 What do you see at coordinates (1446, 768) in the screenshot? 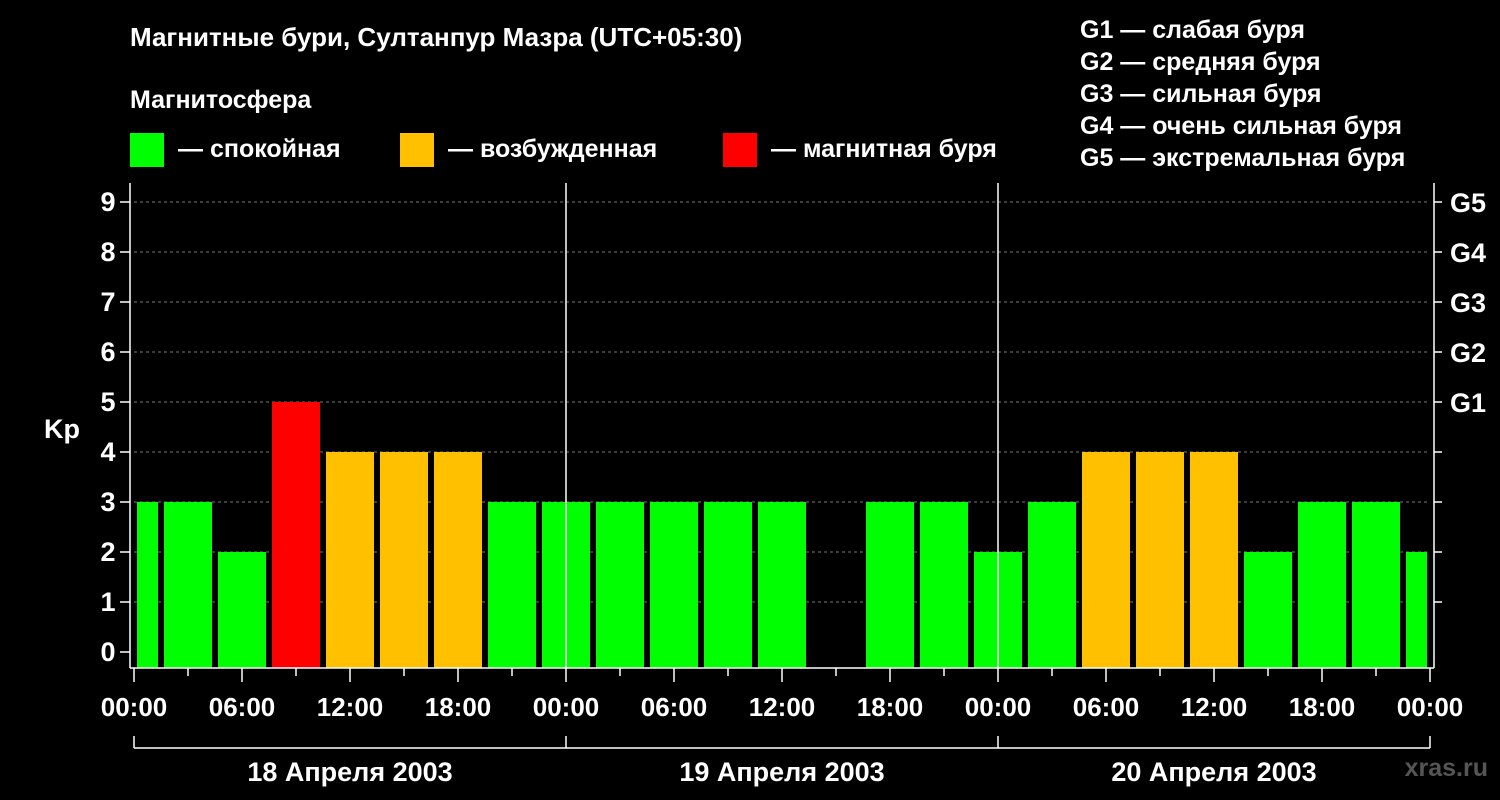
I see `watermark: xras.ru` at bounding box center [1446, 768].